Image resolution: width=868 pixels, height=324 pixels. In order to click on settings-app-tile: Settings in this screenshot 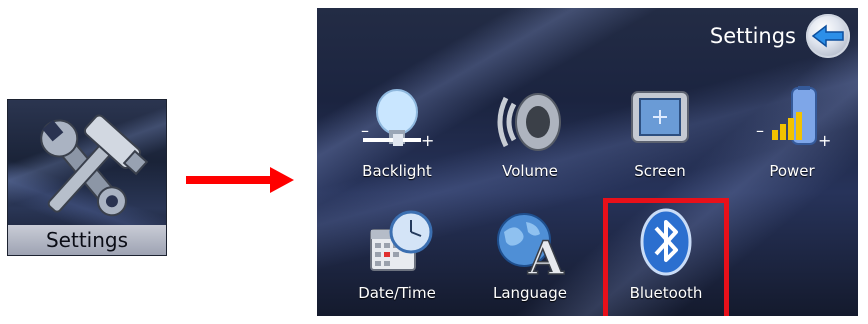, I will do `click(87, 177)`.